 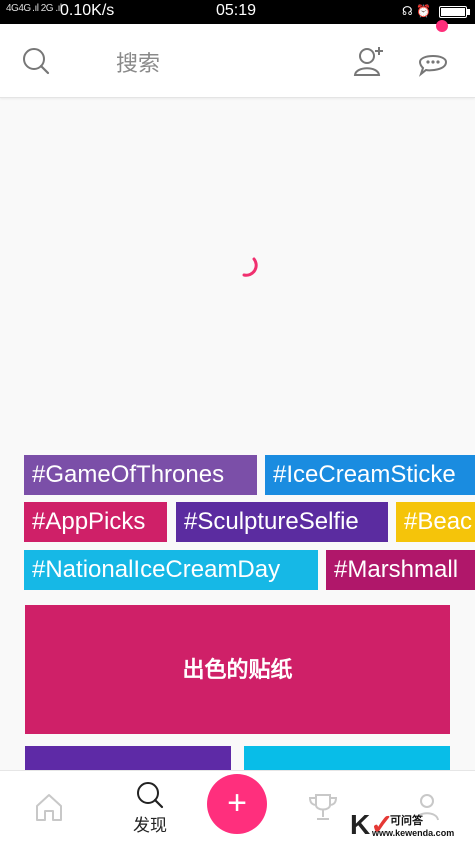 What do you see at coordinates (433, 62) in the screenshot?
I see `chat-icon` at bounding box center [433, 62].